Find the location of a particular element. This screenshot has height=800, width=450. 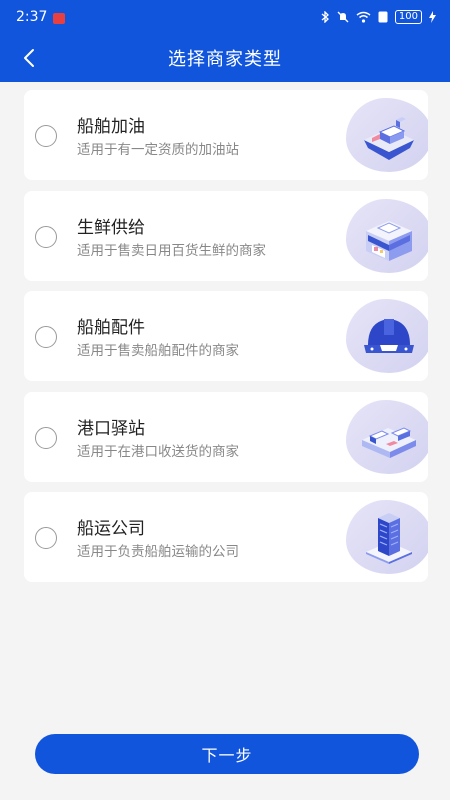

sim-icon is located at coordinates (383, 17).